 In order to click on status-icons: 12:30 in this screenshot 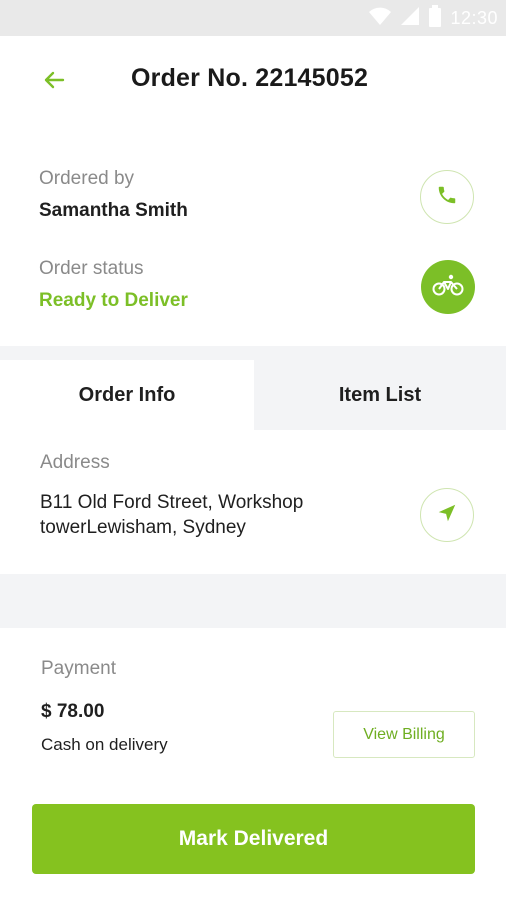, I will do `click(433, 18)`.